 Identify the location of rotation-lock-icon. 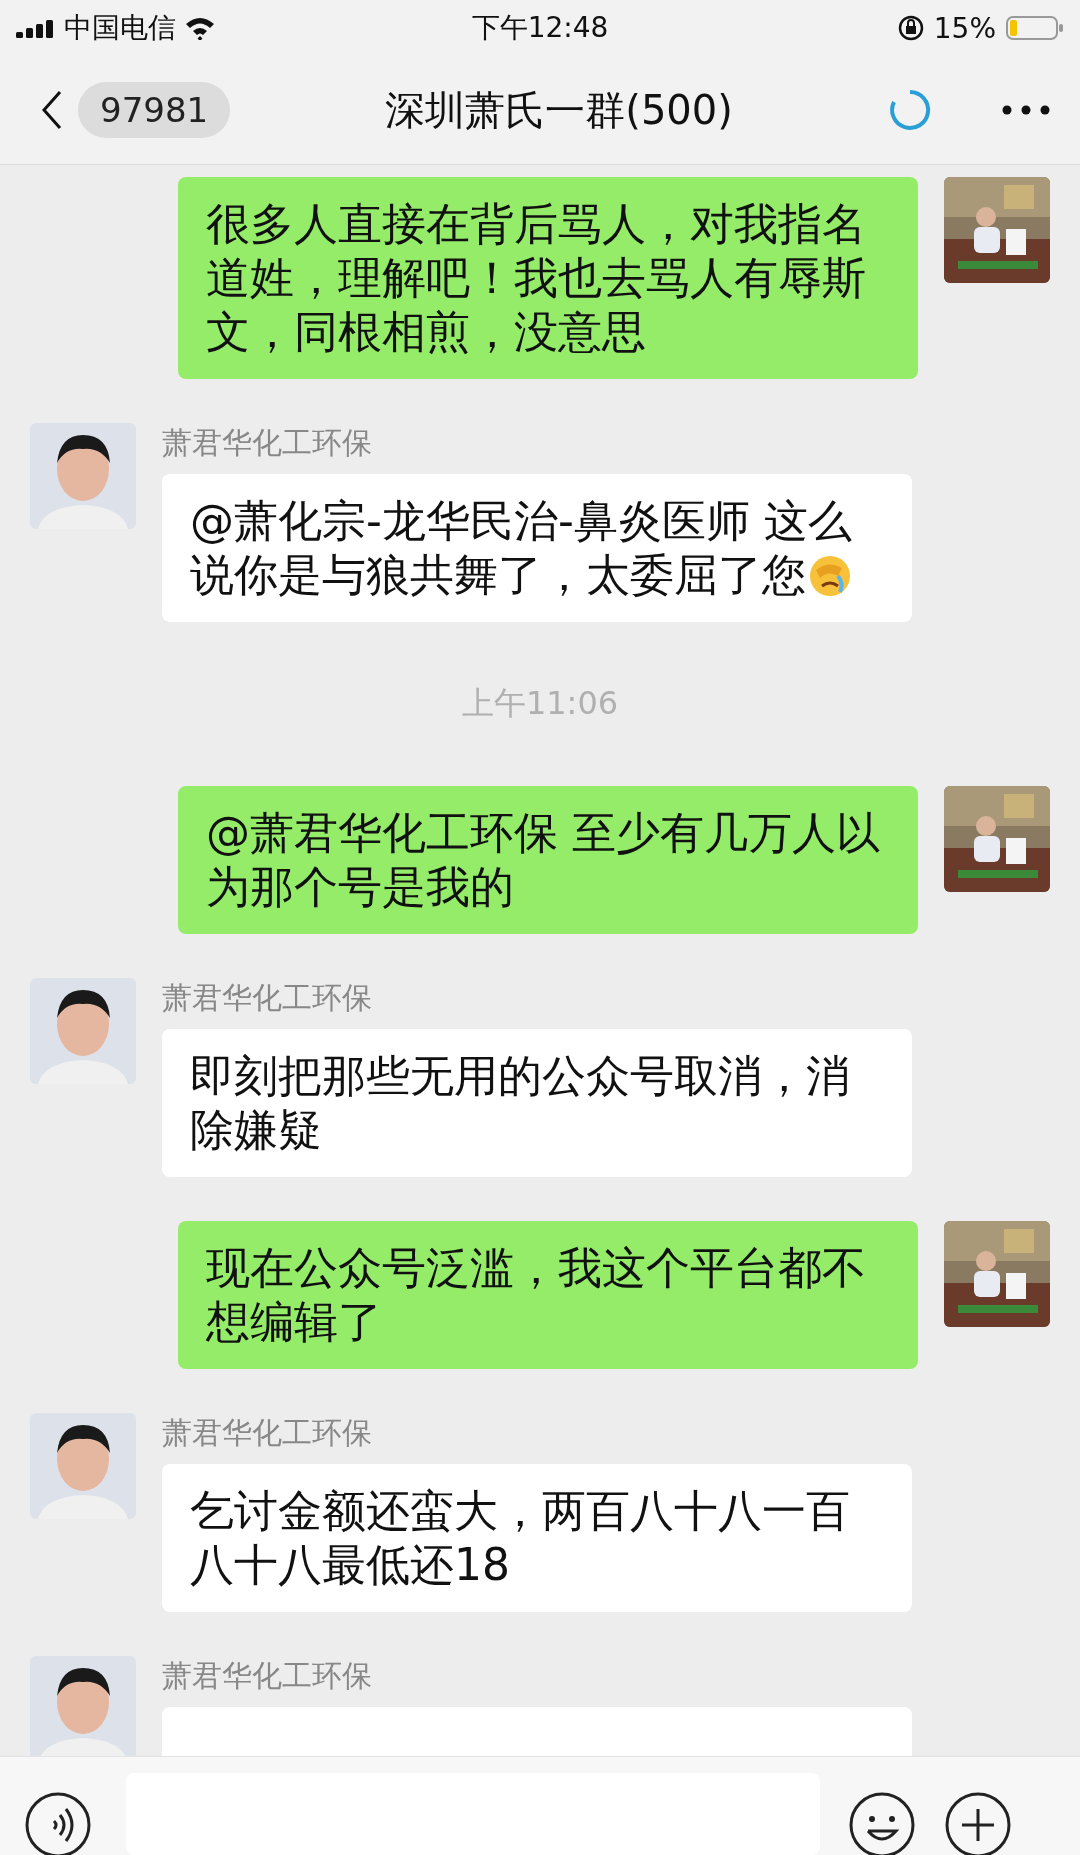
(910, 28).